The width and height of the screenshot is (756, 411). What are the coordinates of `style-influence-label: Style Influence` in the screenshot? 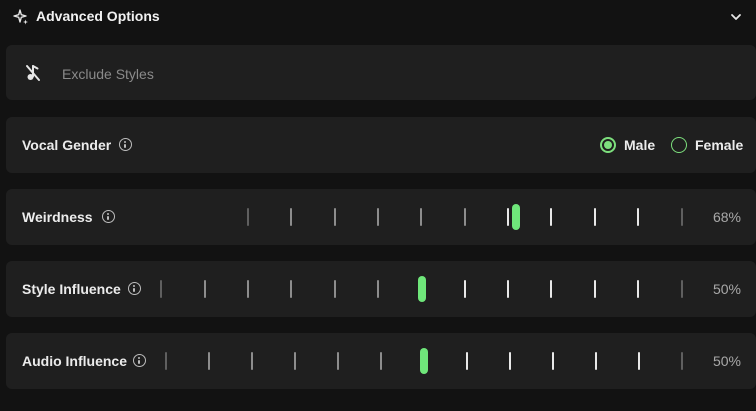 It's located at (71, 289).